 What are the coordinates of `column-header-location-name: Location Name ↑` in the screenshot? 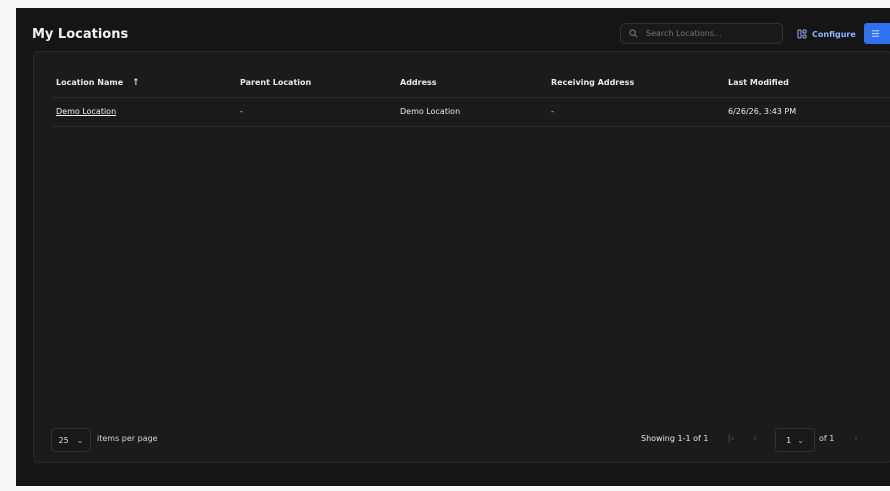 It's located at (97, 83).